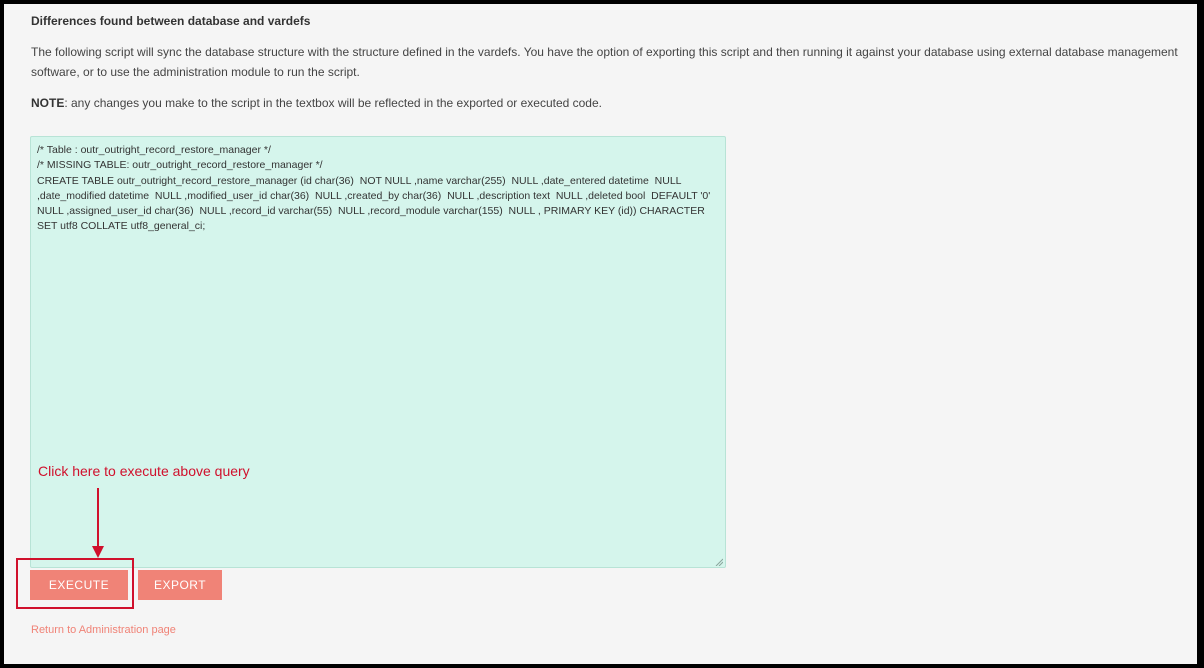 The image size is (1204, 668). Describe the element at coordinates (180, 585) in the screenshot. I see `export-button: EXPORT` at that location.